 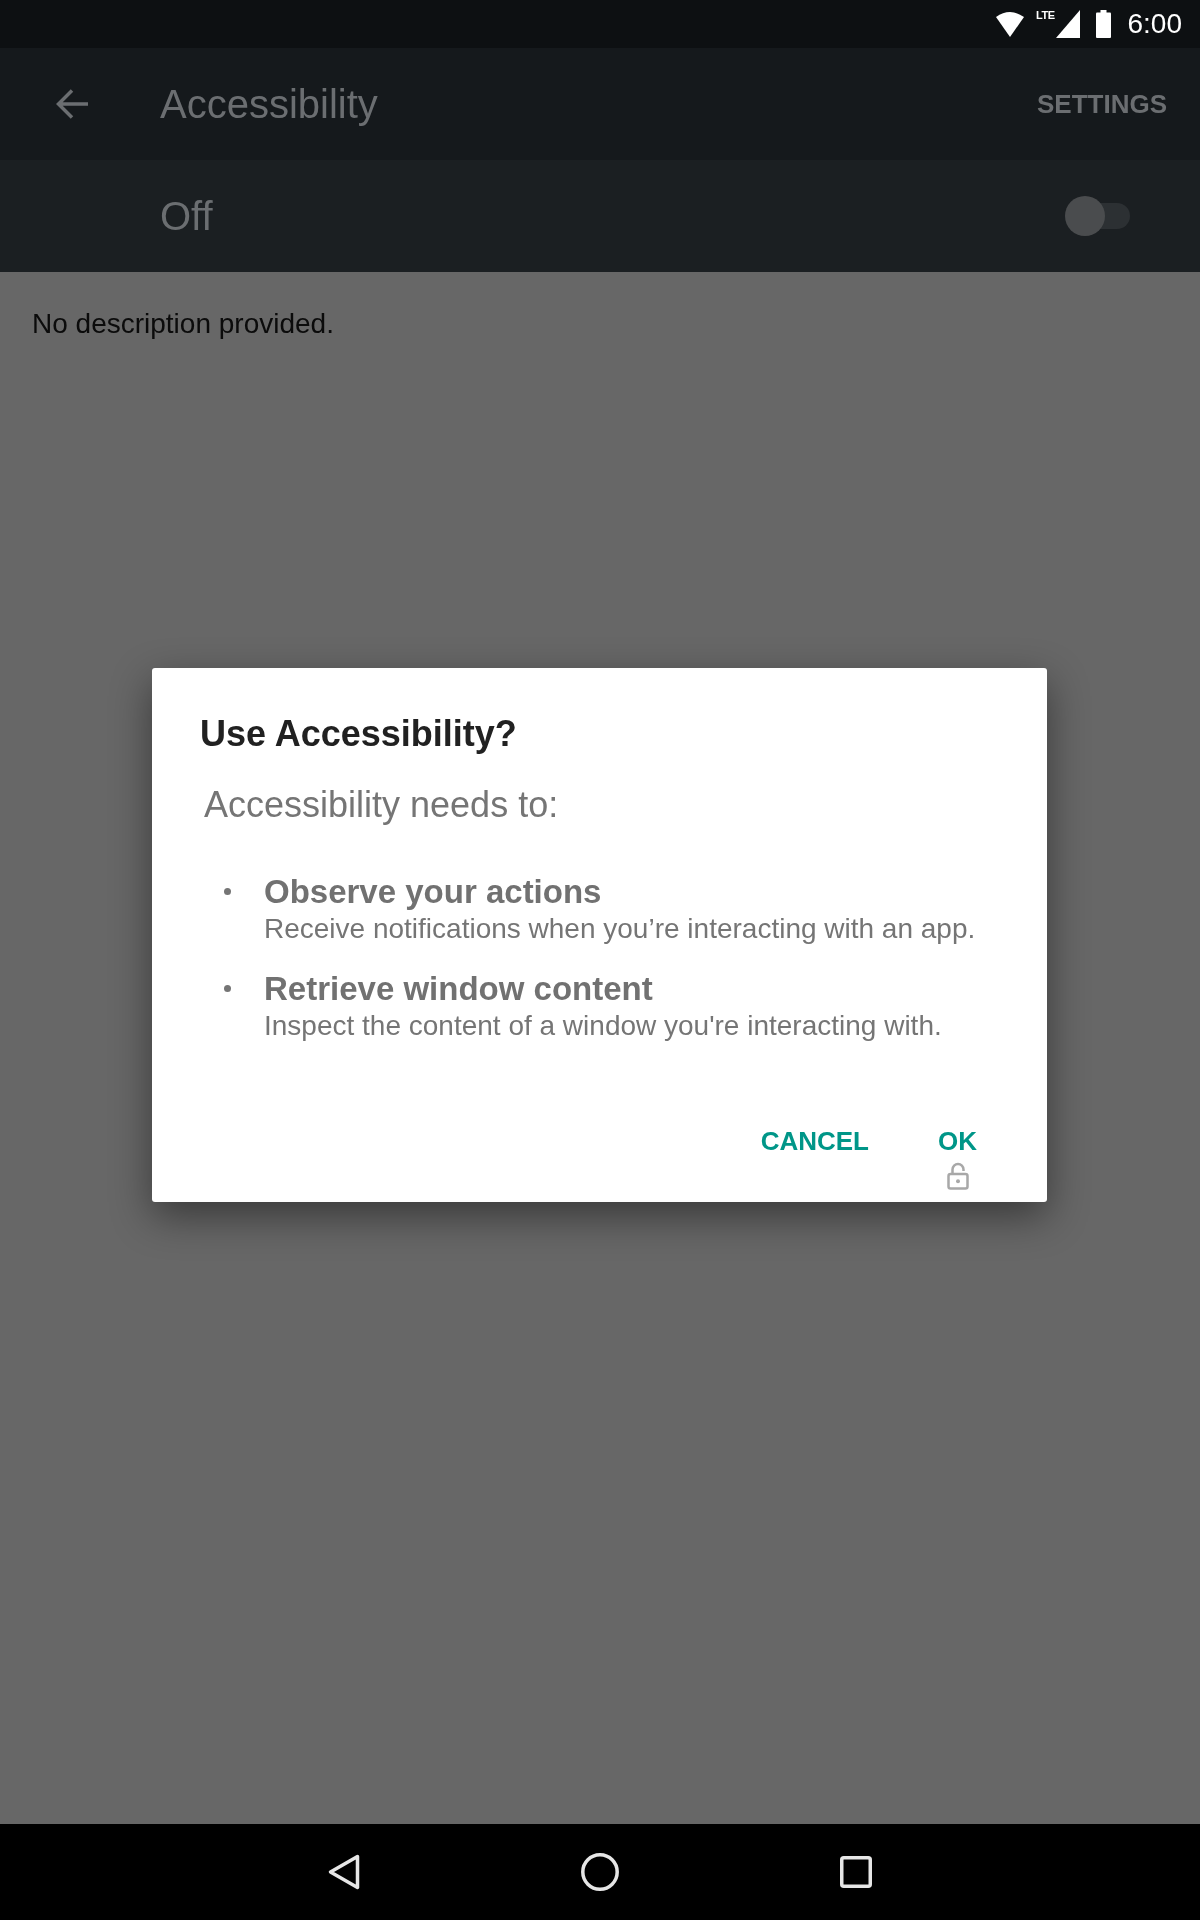 What do you see at coordinates (358, 734) in the screenshot?
I see `dialog-title: Use Accessibility?` at bounding box center [358, 734].